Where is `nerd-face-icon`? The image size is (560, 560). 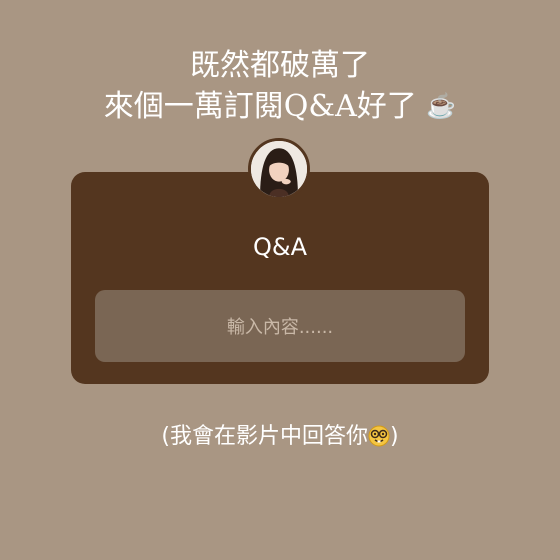 nerd-face-icon is located at coordinates (379, 436).